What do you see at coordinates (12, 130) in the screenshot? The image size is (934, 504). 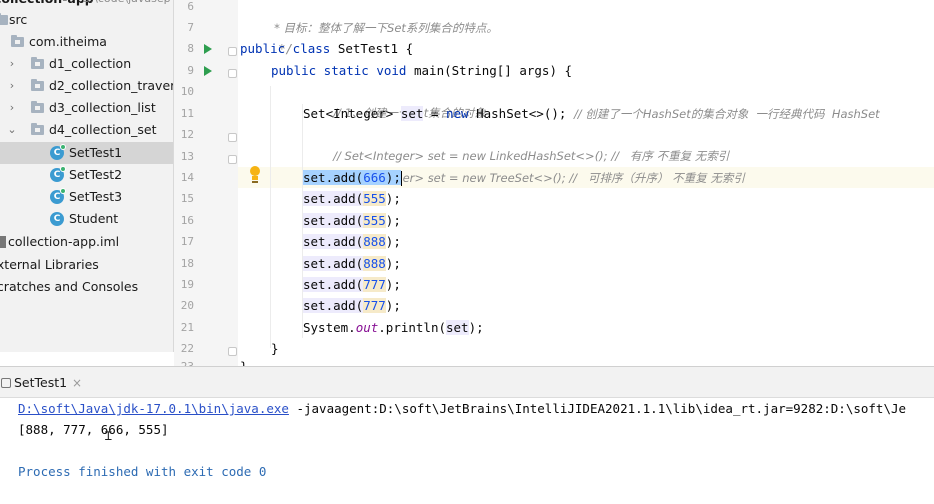 I see `chevron-down-icon: ⌄` at bounding box center [12, 130].